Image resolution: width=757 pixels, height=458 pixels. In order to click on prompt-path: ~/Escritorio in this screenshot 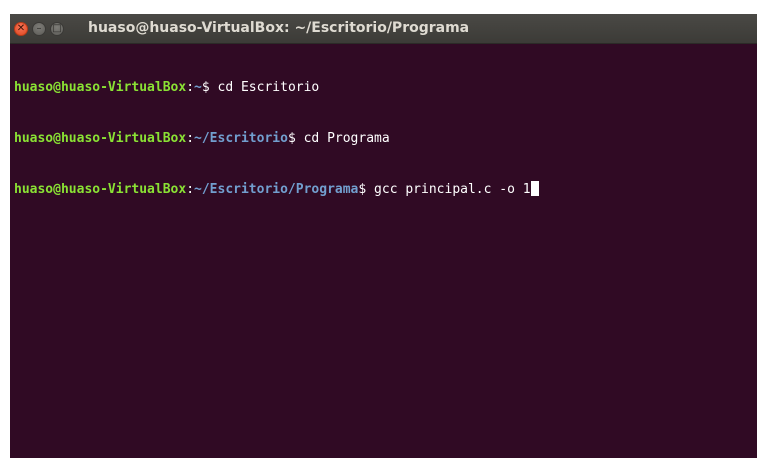, I will do `click(241, 138)`.